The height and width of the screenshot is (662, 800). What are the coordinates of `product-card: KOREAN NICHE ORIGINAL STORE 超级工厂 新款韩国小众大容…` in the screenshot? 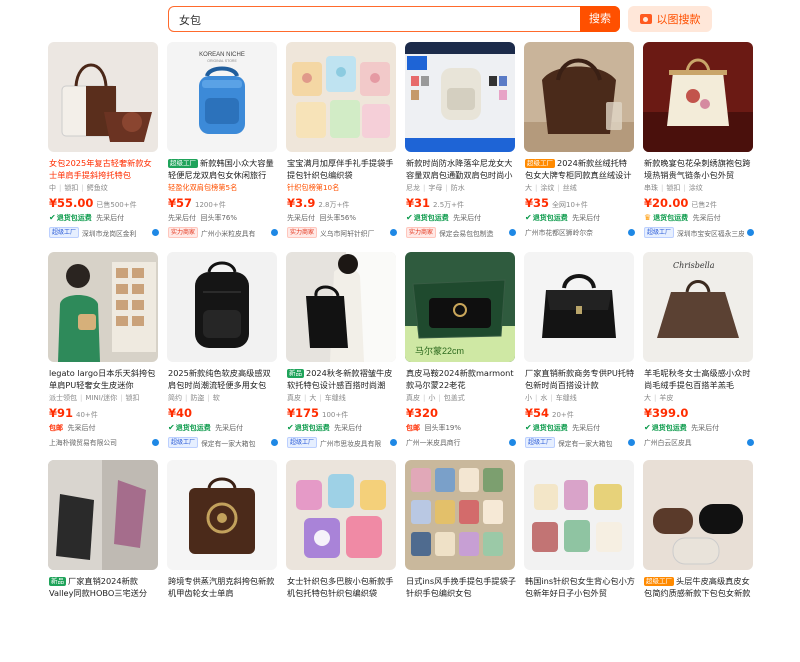 It's located at (223, 143).